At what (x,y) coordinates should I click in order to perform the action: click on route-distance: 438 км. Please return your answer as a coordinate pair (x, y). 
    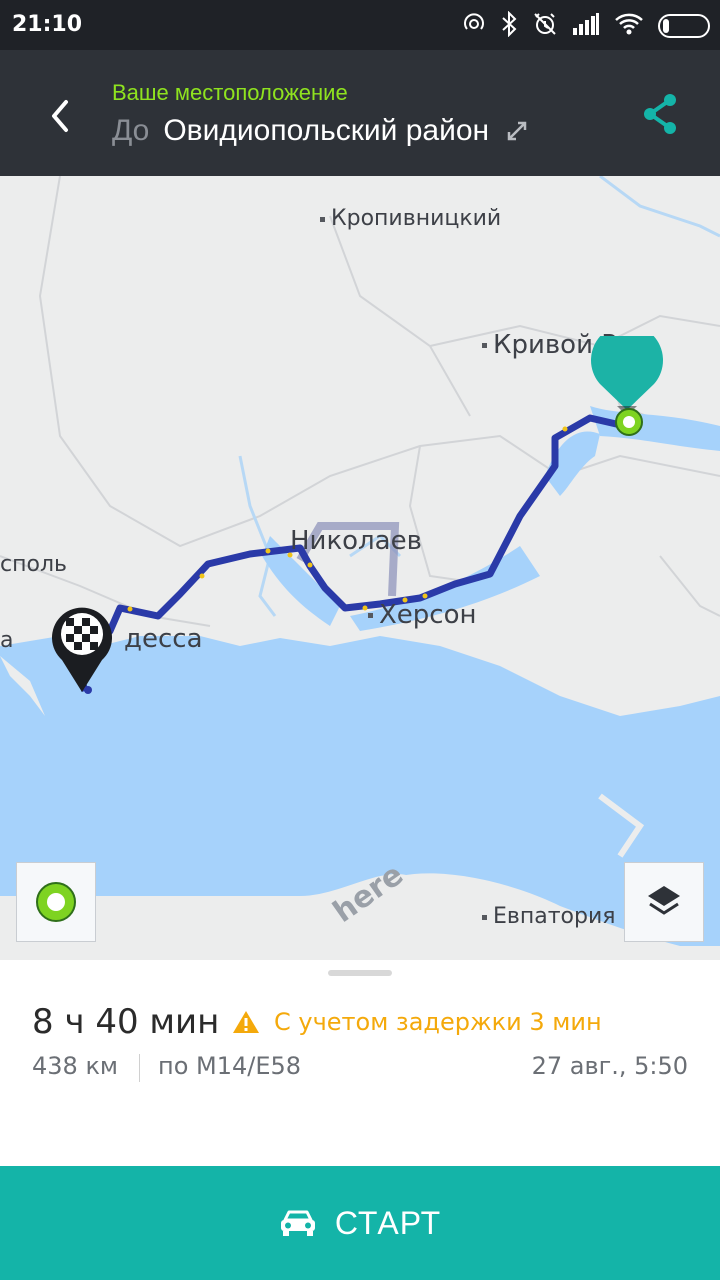
    Looking at the image, I should click on (75, 1066).